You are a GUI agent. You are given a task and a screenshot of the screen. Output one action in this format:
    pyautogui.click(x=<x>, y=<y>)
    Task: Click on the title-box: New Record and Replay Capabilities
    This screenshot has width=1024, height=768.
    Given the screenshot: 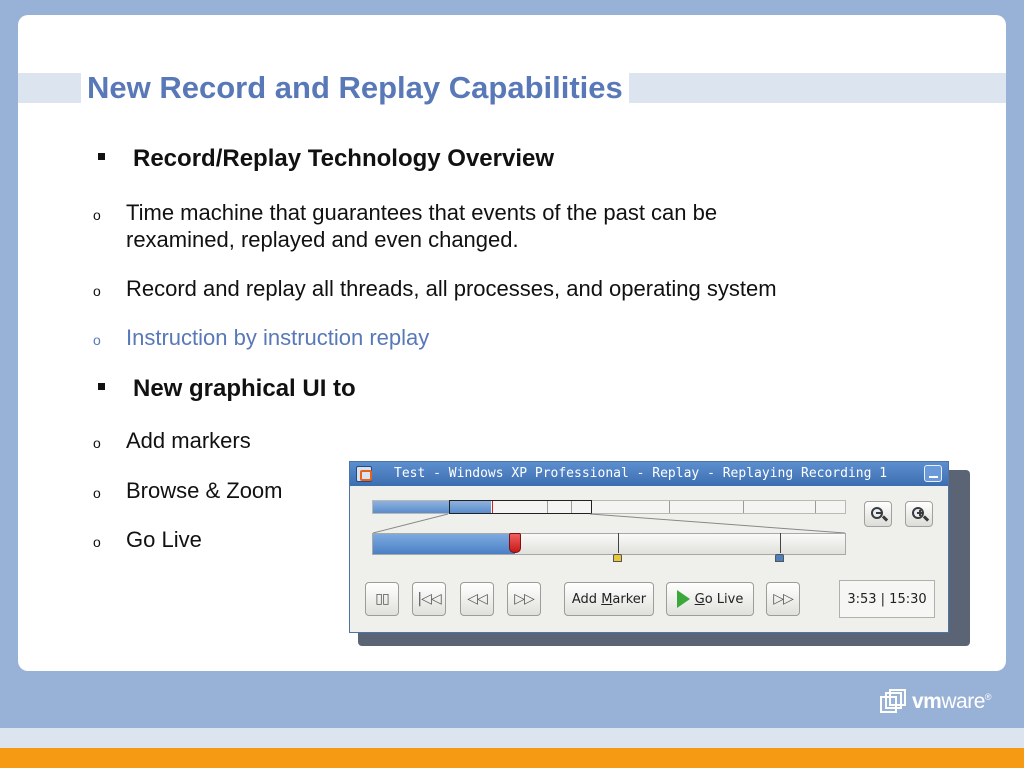 What is the action you would take?
    pyautogui.click(x=355, y=88)
    